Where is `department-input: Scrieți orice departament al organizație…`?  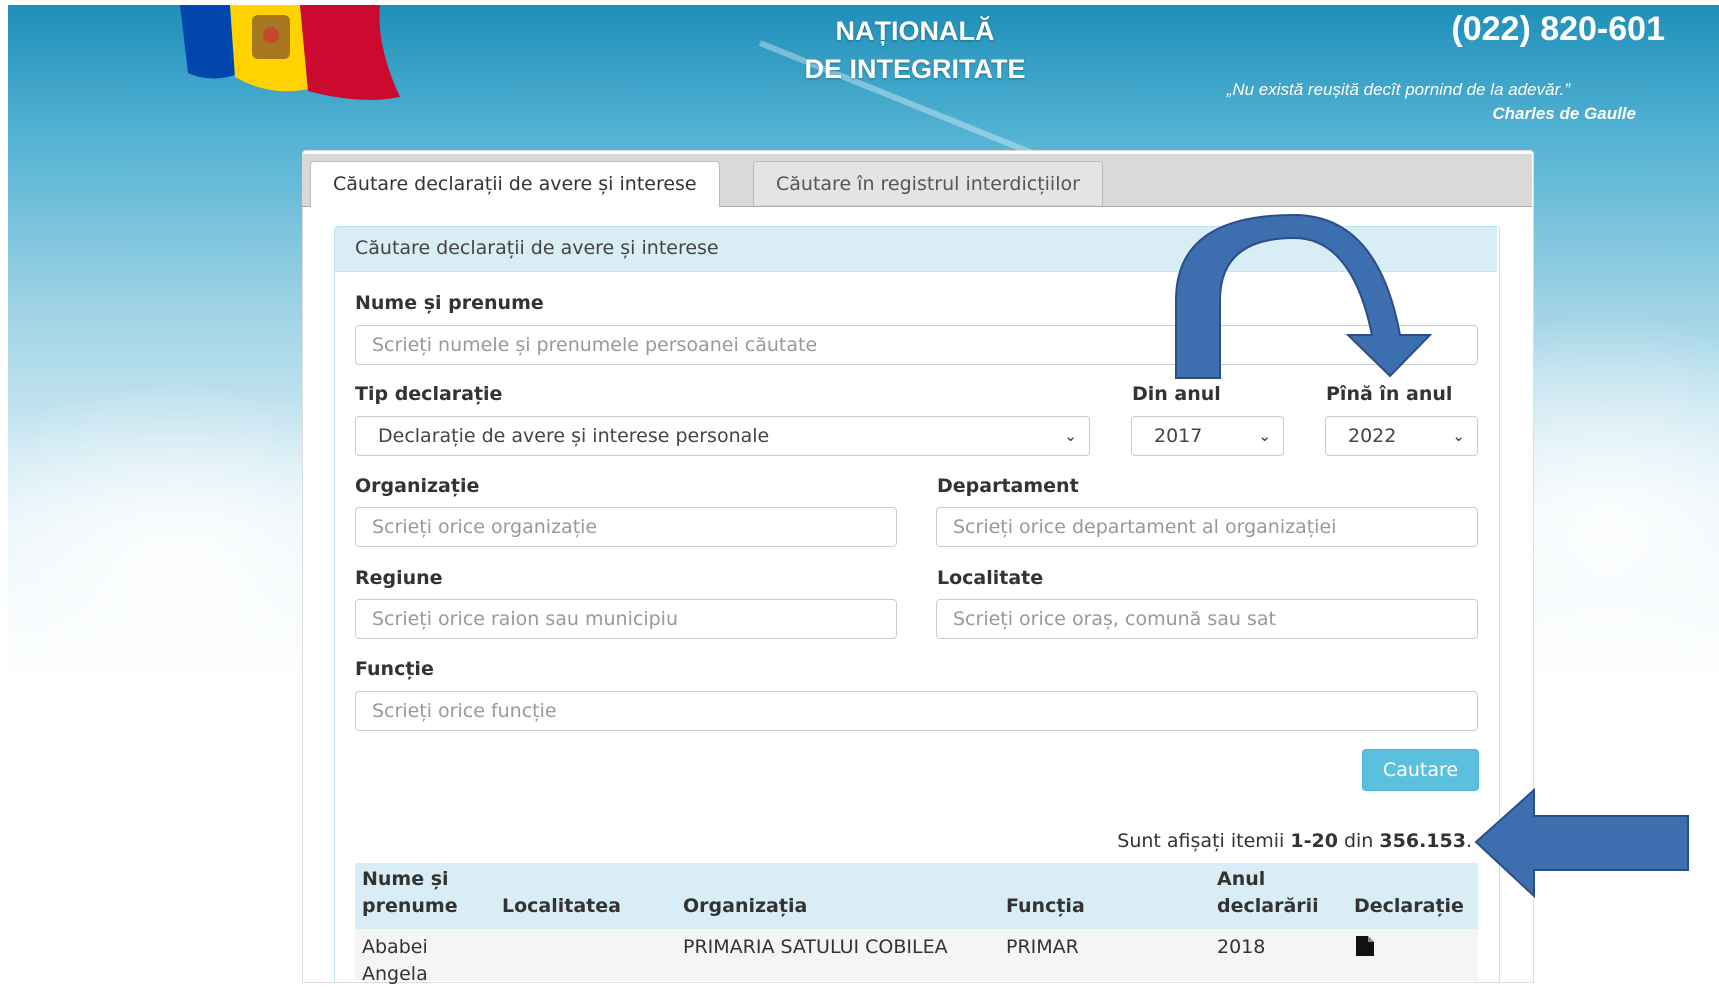
department-input: Scrieți orice departament al organizație… is located at coordinates (1207, 527).